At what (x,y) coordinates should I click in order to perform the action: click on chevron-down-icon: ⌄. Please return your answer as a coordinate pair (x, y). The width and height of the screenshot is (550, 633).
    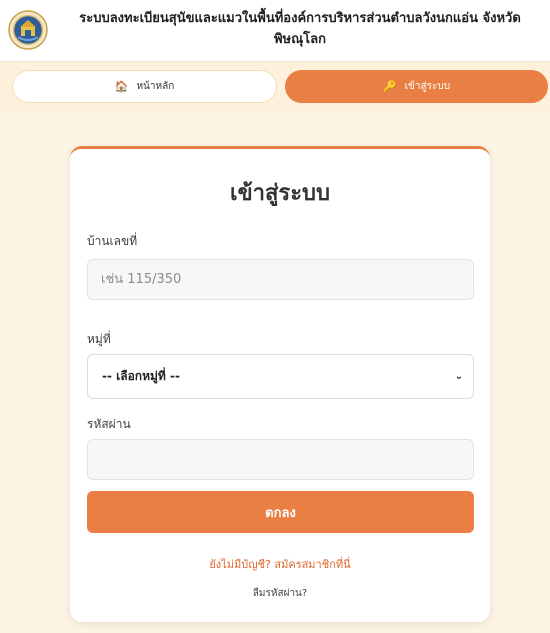
    Looking at the image, I should click on (458, 376).